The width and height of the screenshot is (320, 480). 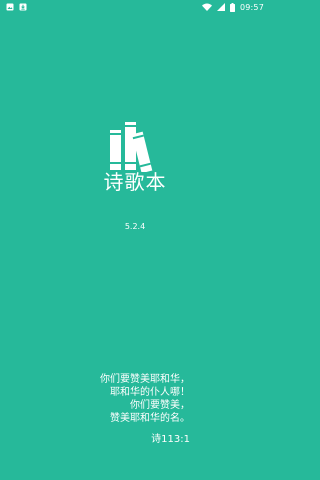 What do you see at coordinates (145, 379) in the screenshot?
I see `verse-line: 你们要赞美耶和华，` at bounding box center [145, 379].